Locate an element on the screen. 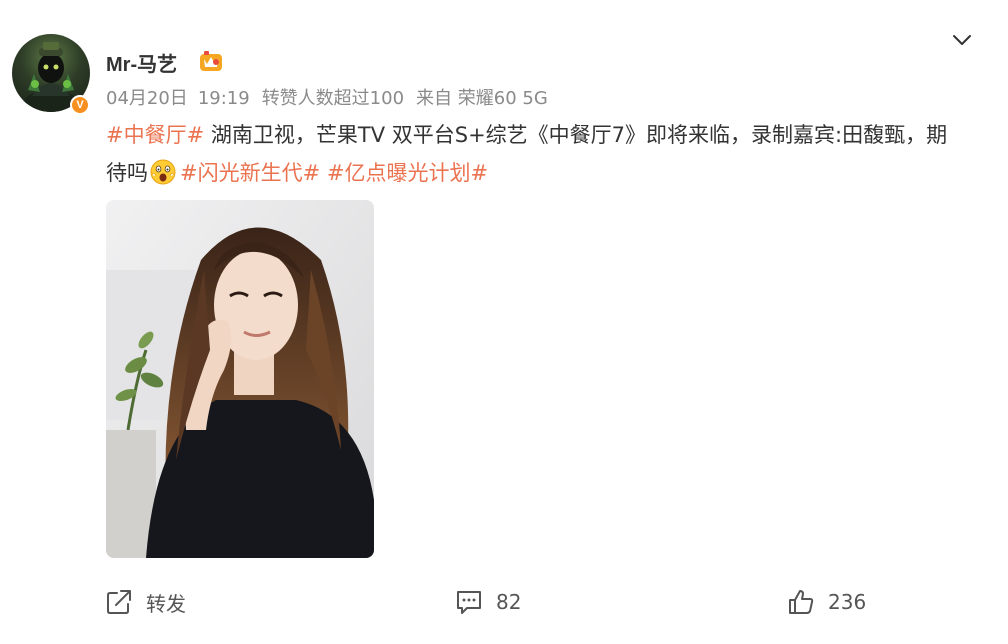  post-photo is located at coordinates (240, 379).